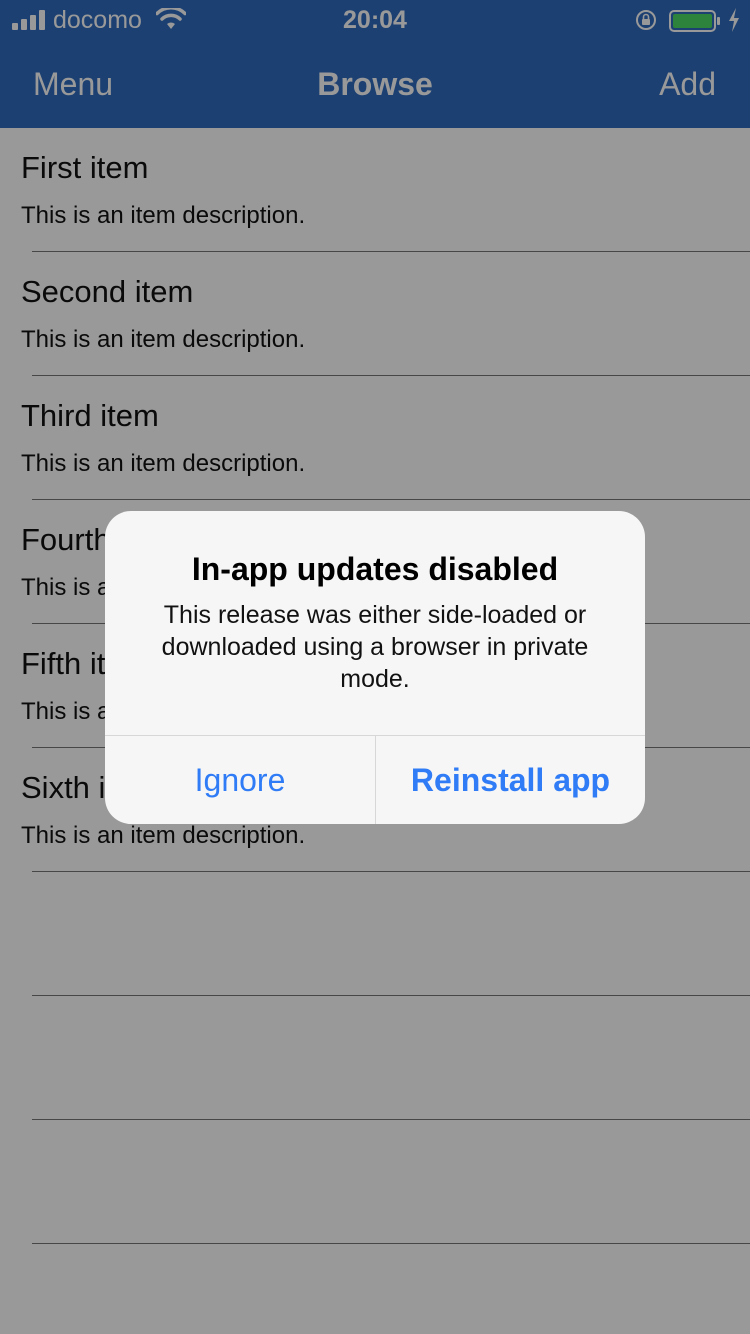 The height and width of the screenshot is (1334, 750). I want to click on reinstall-app-button: Reinstall app, so click(510, 780).